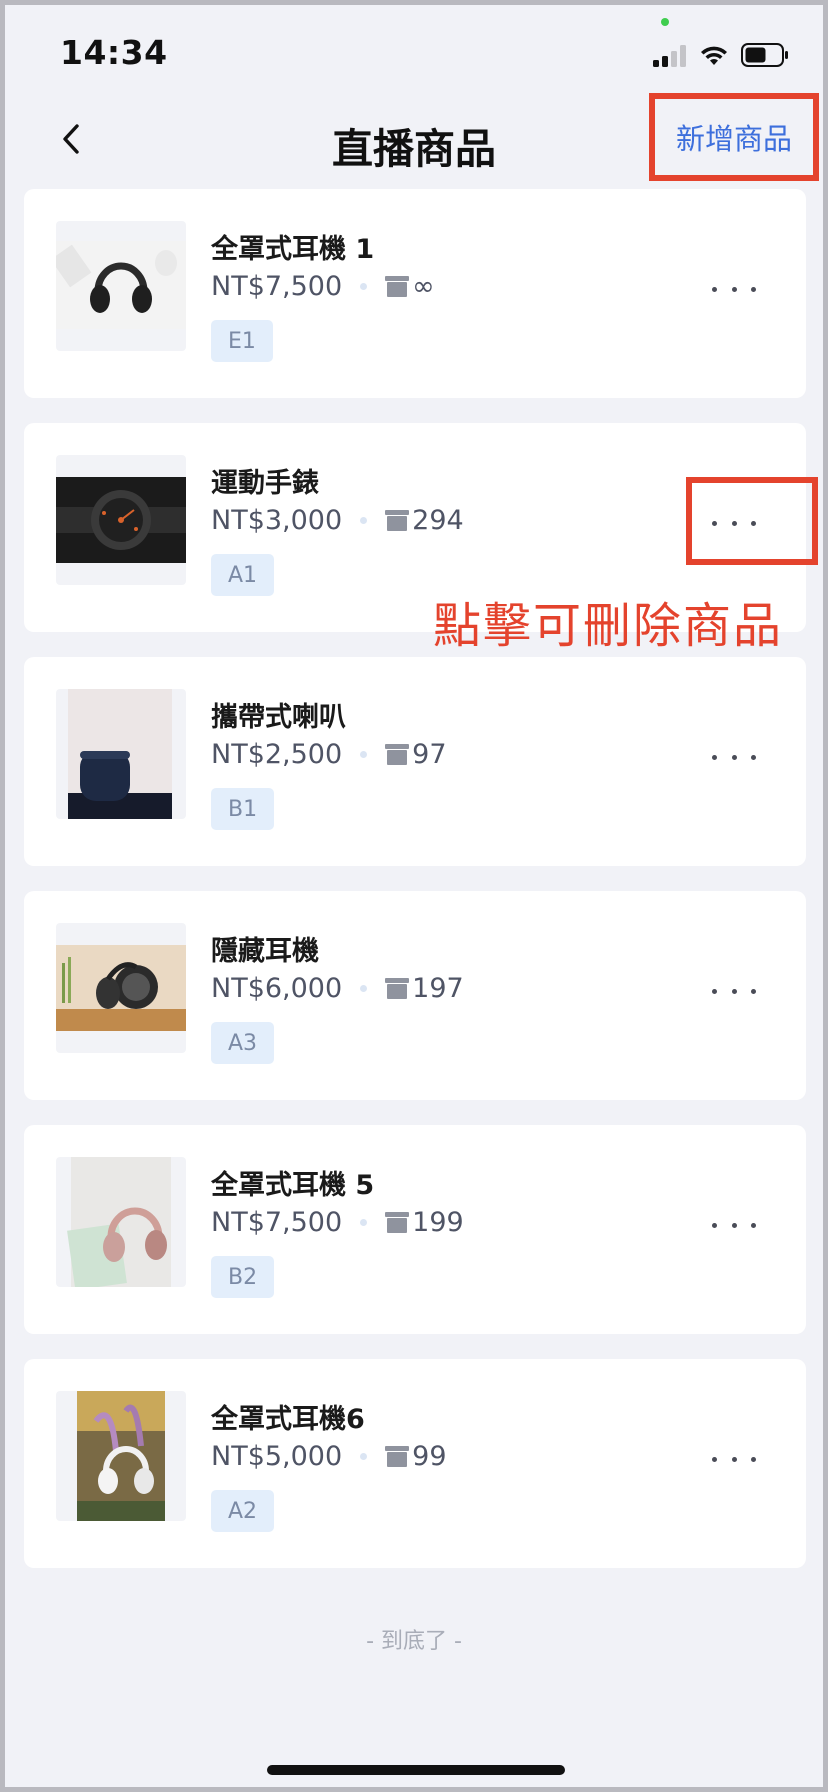 The image size is (828, 1792). Describe the element at coordinates (243, 575) in the screenshot. I see `product-tag: A1` at that location.